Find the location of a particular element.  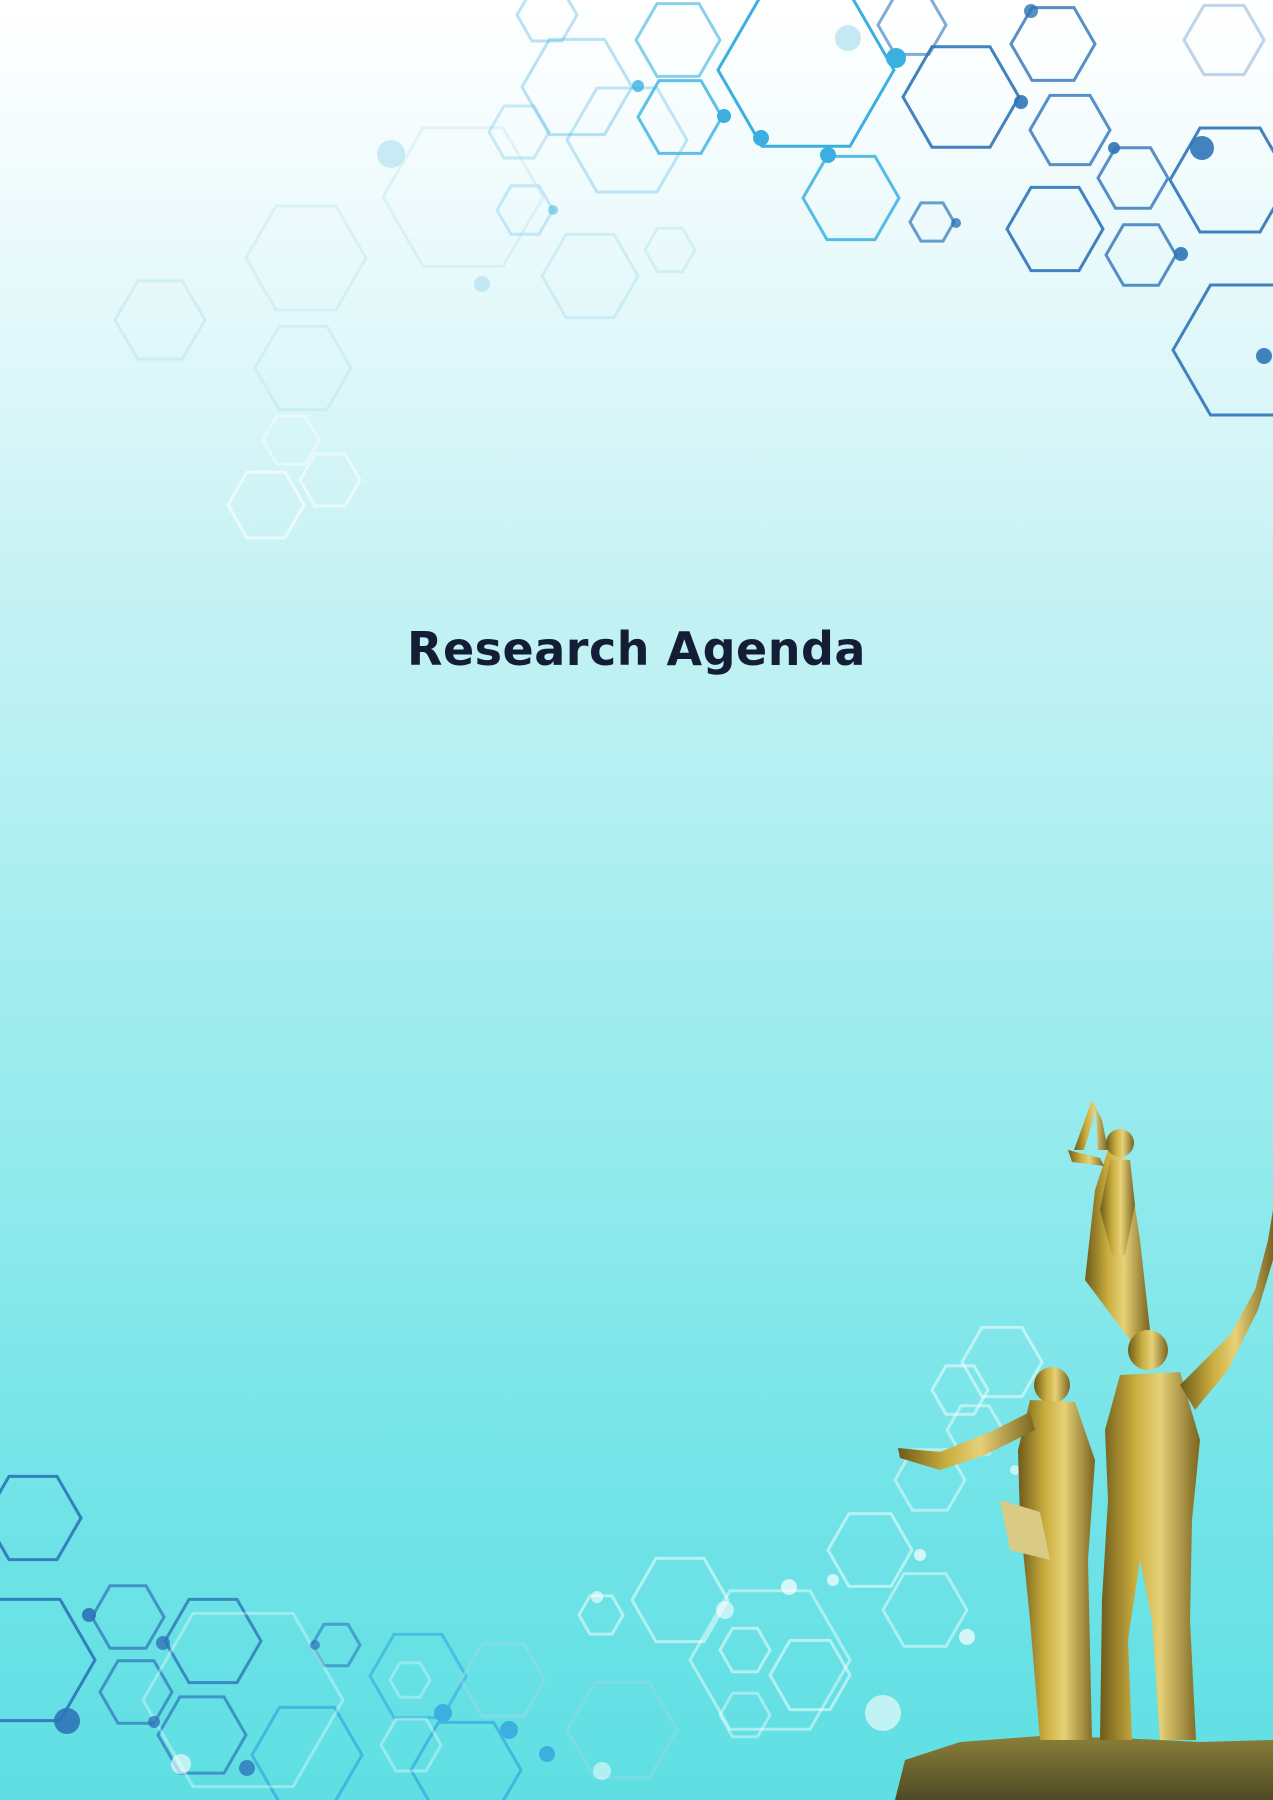

statue-monument-image is located at coordinates (1084, 1450).